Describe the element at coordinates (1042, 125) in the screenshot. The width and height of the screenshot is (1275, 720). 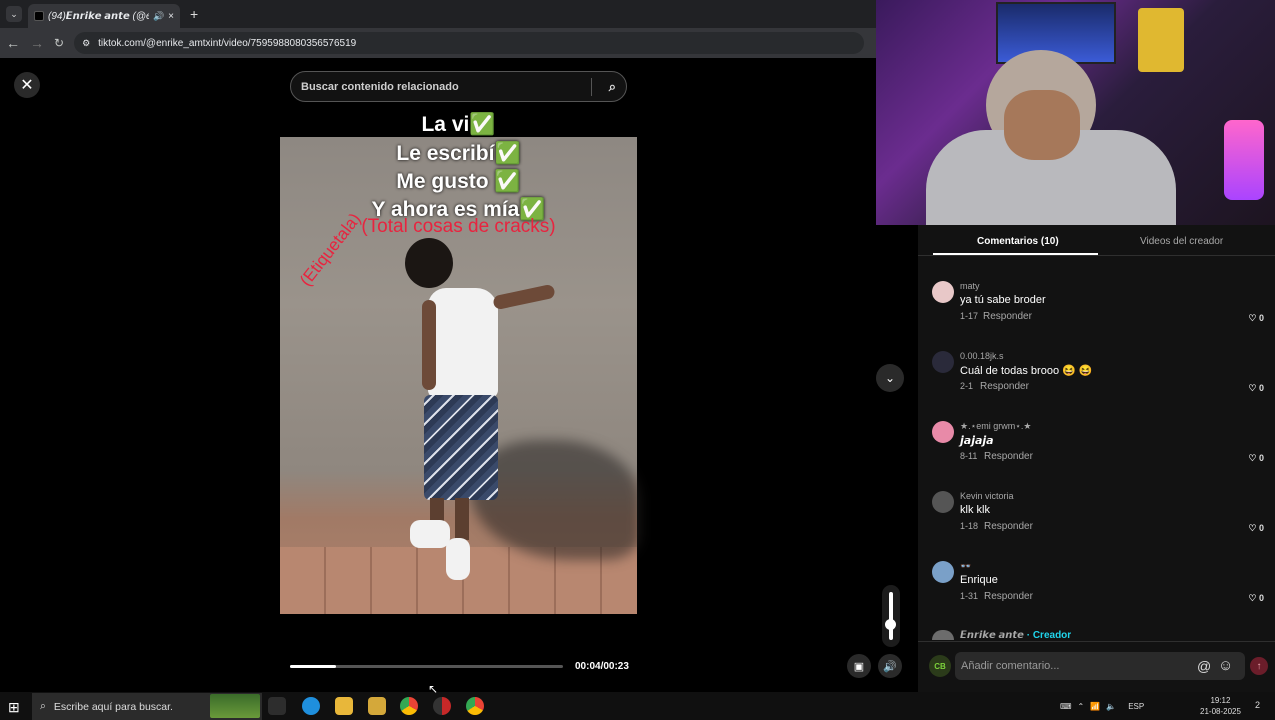
I see `webcam-person-face` at that location.